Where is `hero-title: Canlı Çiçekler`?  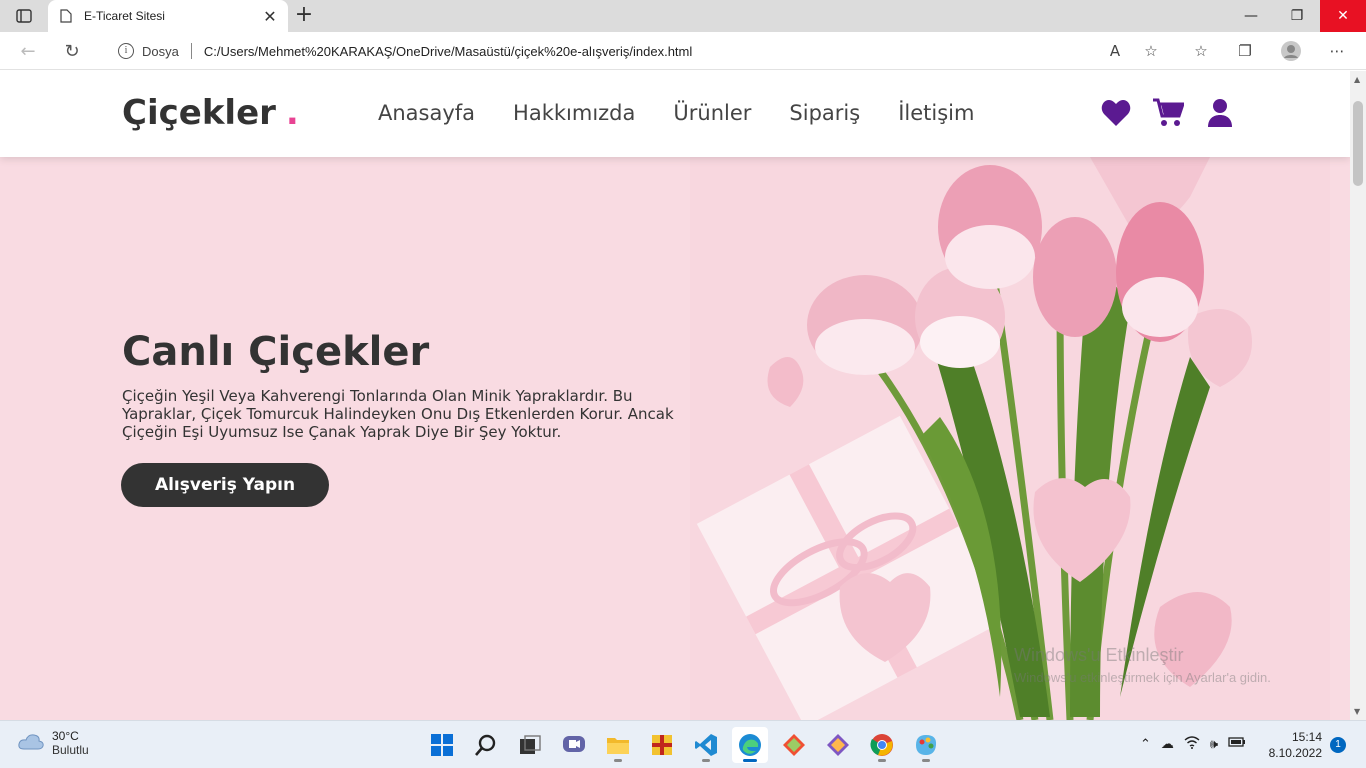
hero-title: Canlı Çiçekler is located at coordinates (276, 352).